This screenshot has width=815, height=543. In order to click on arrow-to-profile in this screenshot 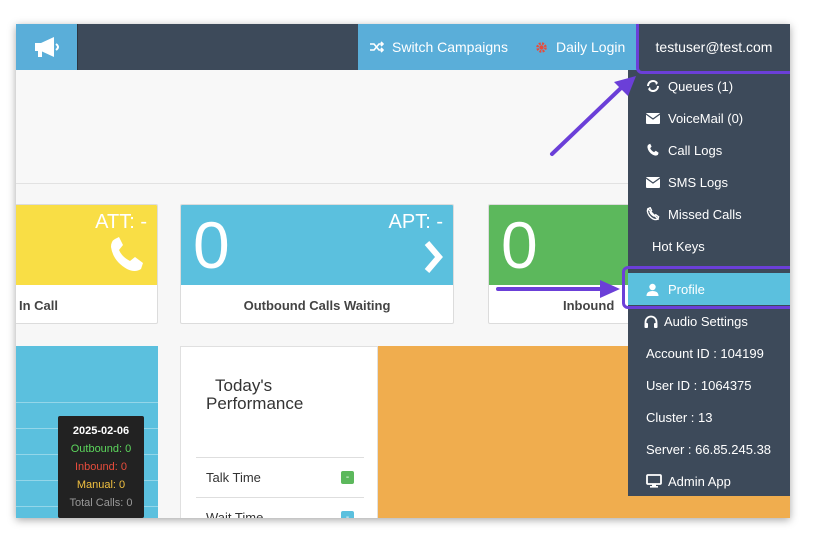, I will do `click(558, 289)`.